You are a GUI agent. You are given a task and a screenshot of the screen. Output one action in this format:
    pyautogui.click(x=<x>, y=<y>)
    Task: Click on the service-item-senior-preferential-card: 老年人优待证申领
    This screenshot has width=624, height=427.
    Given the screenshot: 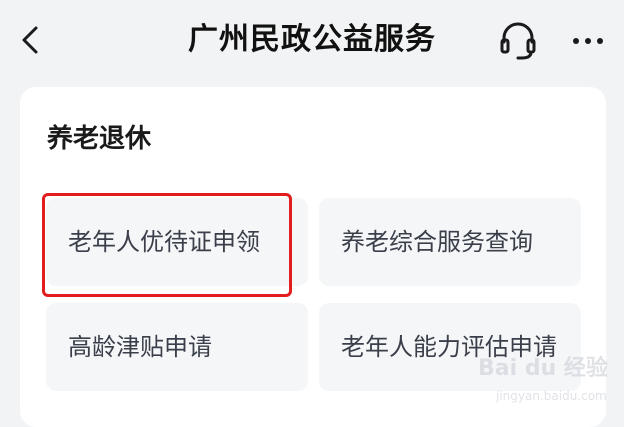 What is the action you would take?
    pyautogui.click(x=177, y=242)
    